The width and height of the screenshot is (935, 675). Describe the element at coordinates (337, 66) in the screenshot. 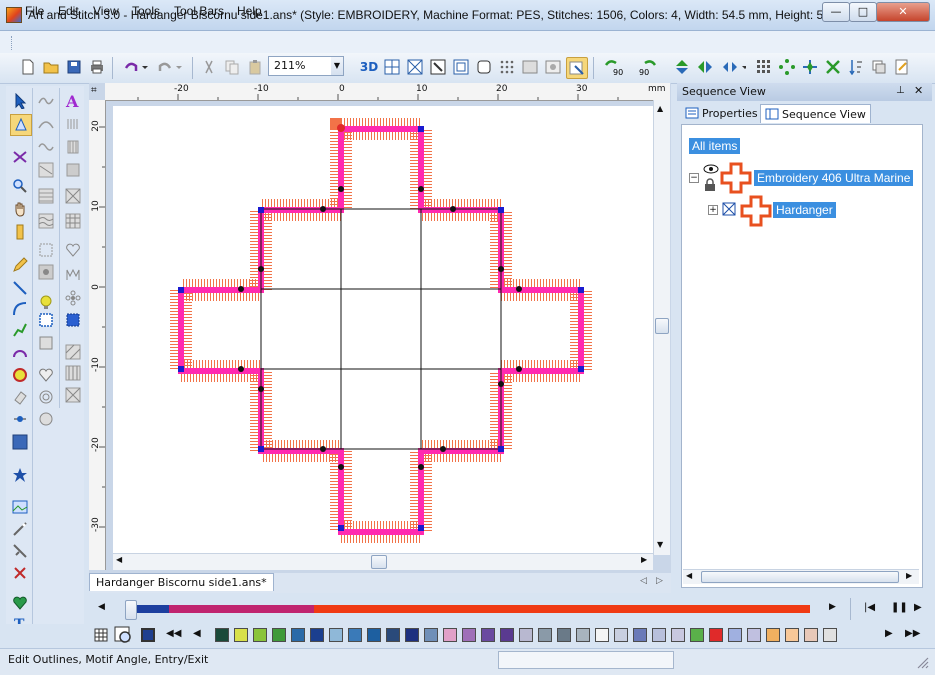

I see `zoom-dropdown-icon: ▼` at that location.